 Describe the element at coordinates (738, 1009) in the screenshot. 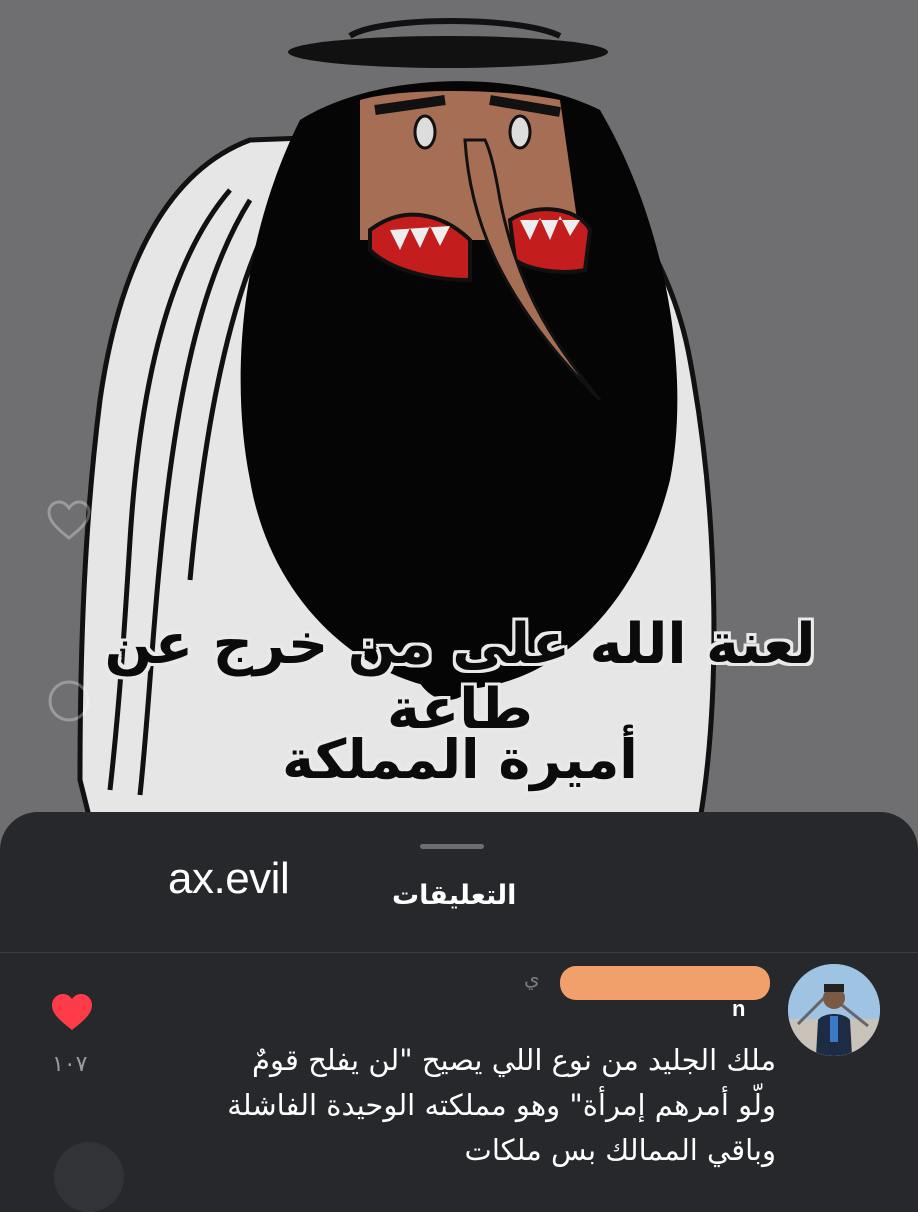

I see `username-suffix: n` at that location.